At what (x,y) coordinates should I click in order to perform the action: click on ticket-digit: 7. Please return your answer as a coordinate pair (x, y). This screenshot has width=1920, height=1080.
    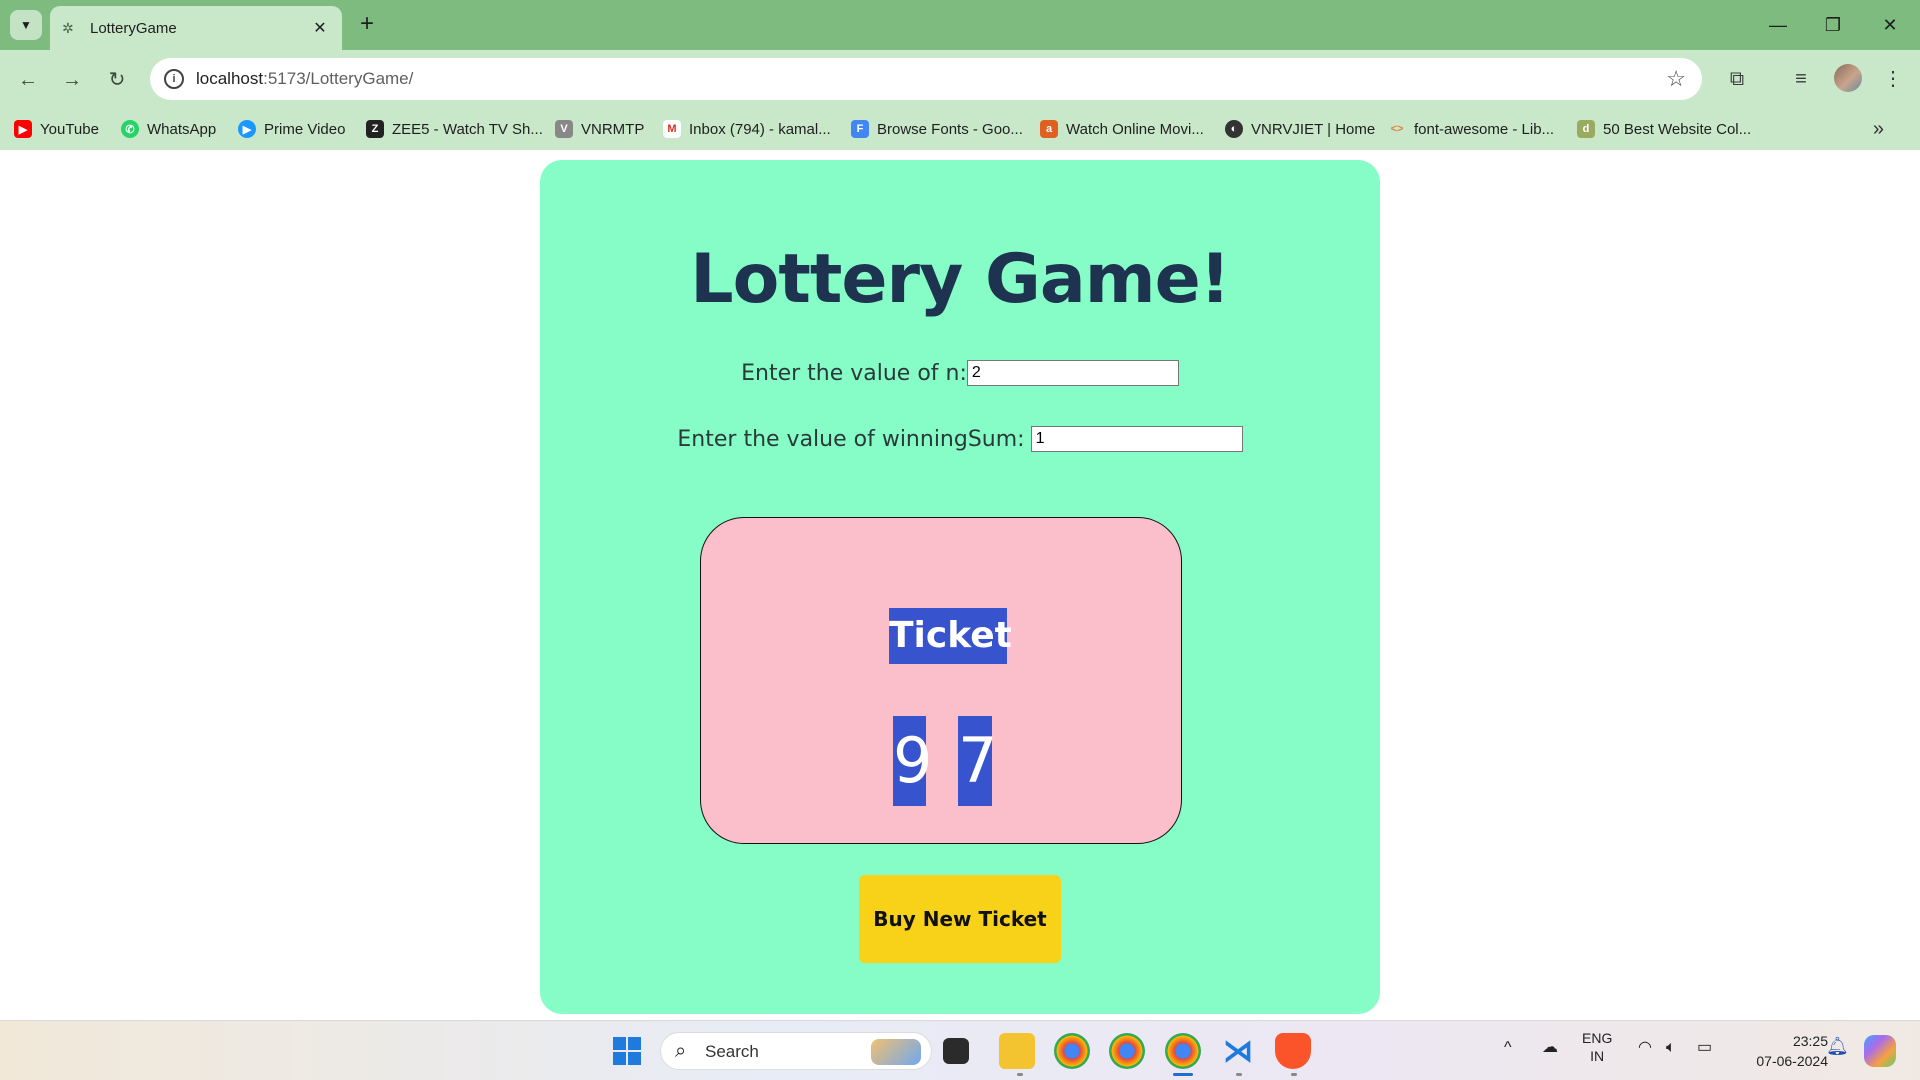
    Looking at the image, I should click on (977, 761).